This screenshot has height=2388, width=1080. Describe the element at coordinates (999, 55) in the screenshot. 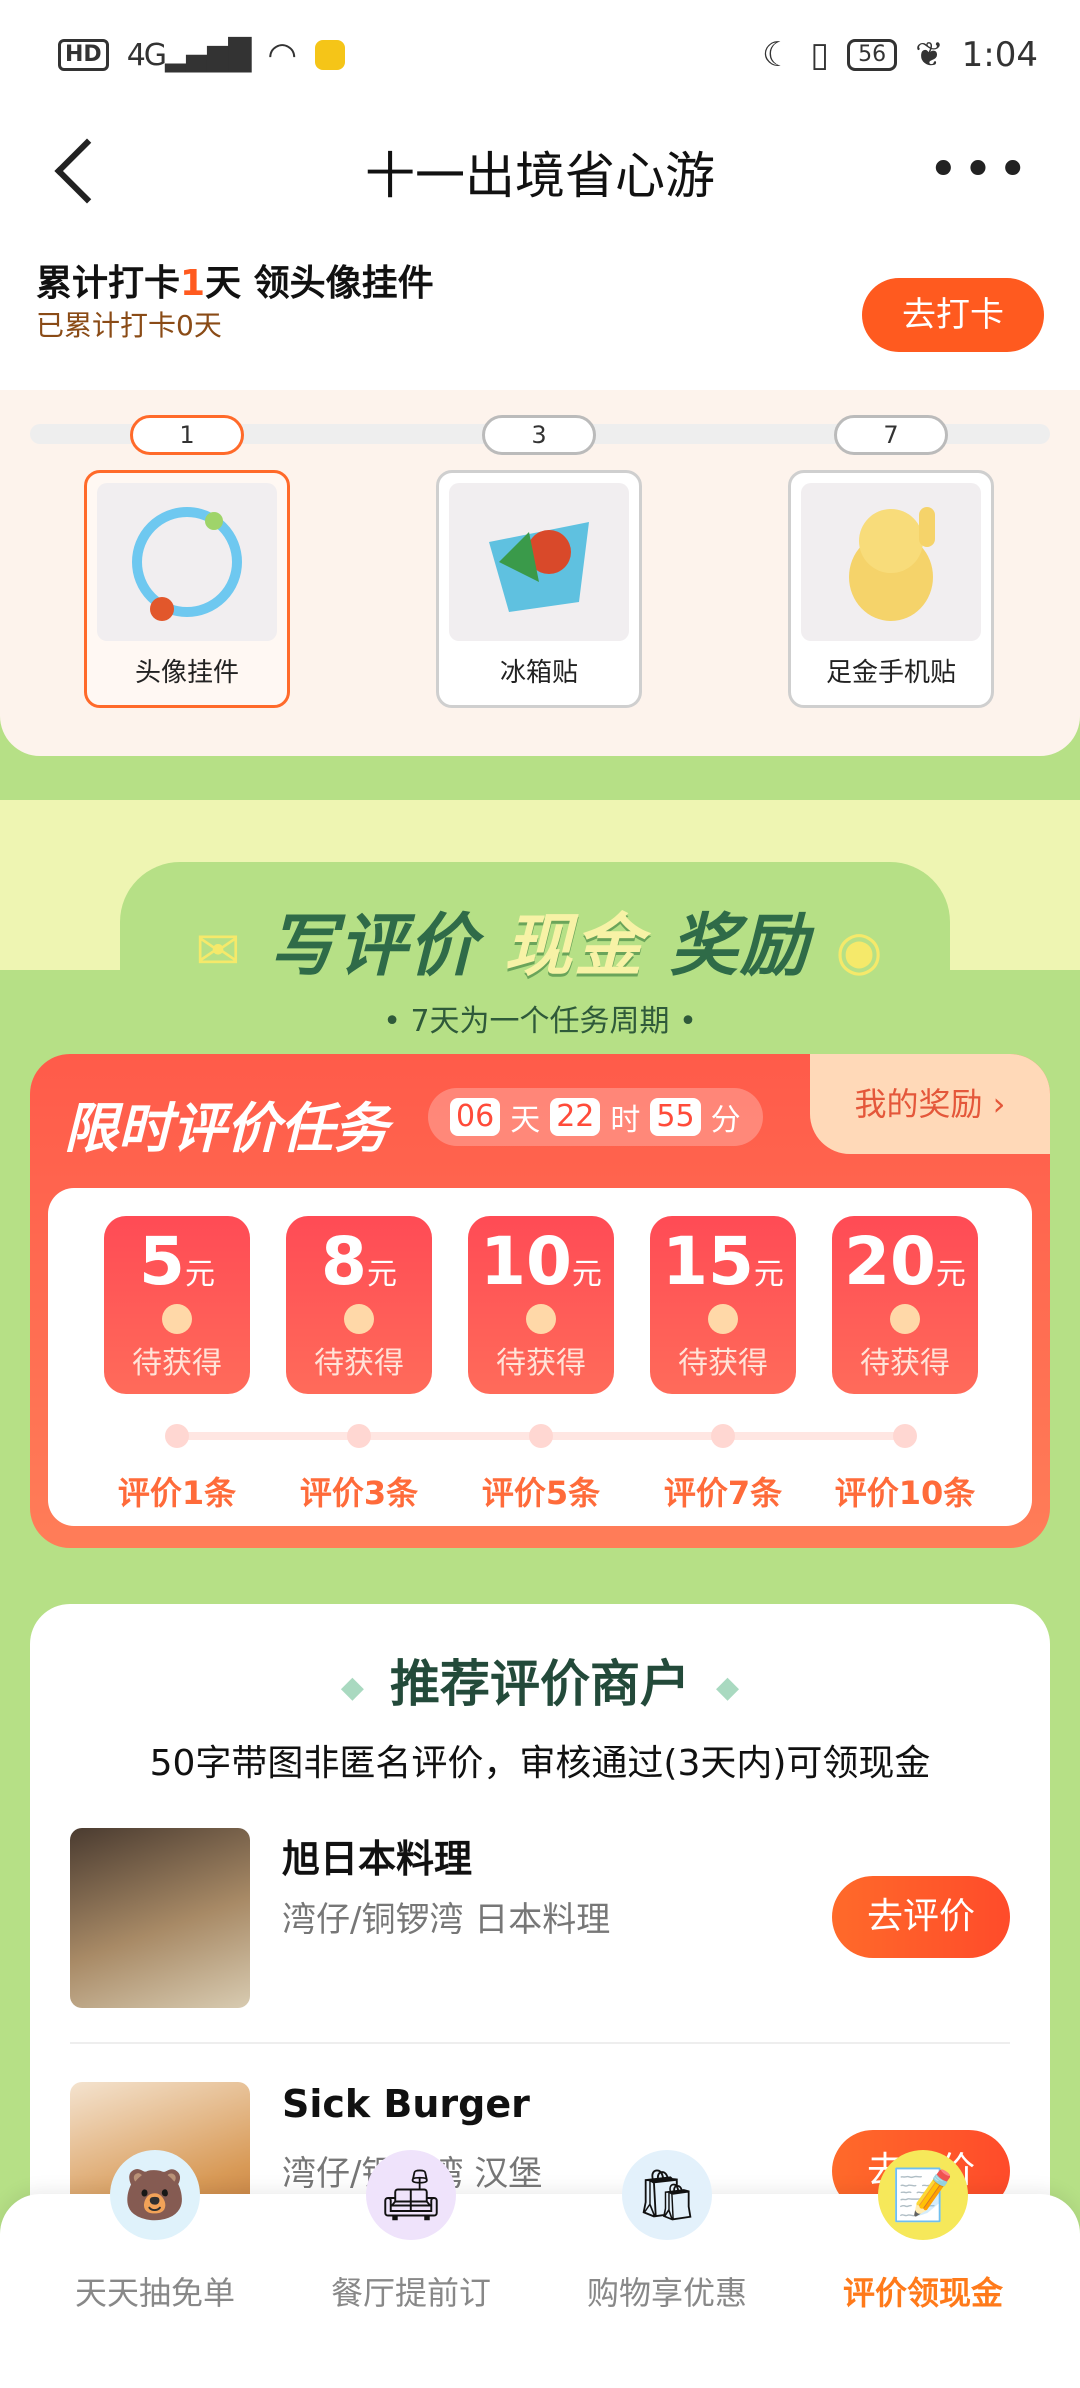

I see `clock: 1:04` at that location.